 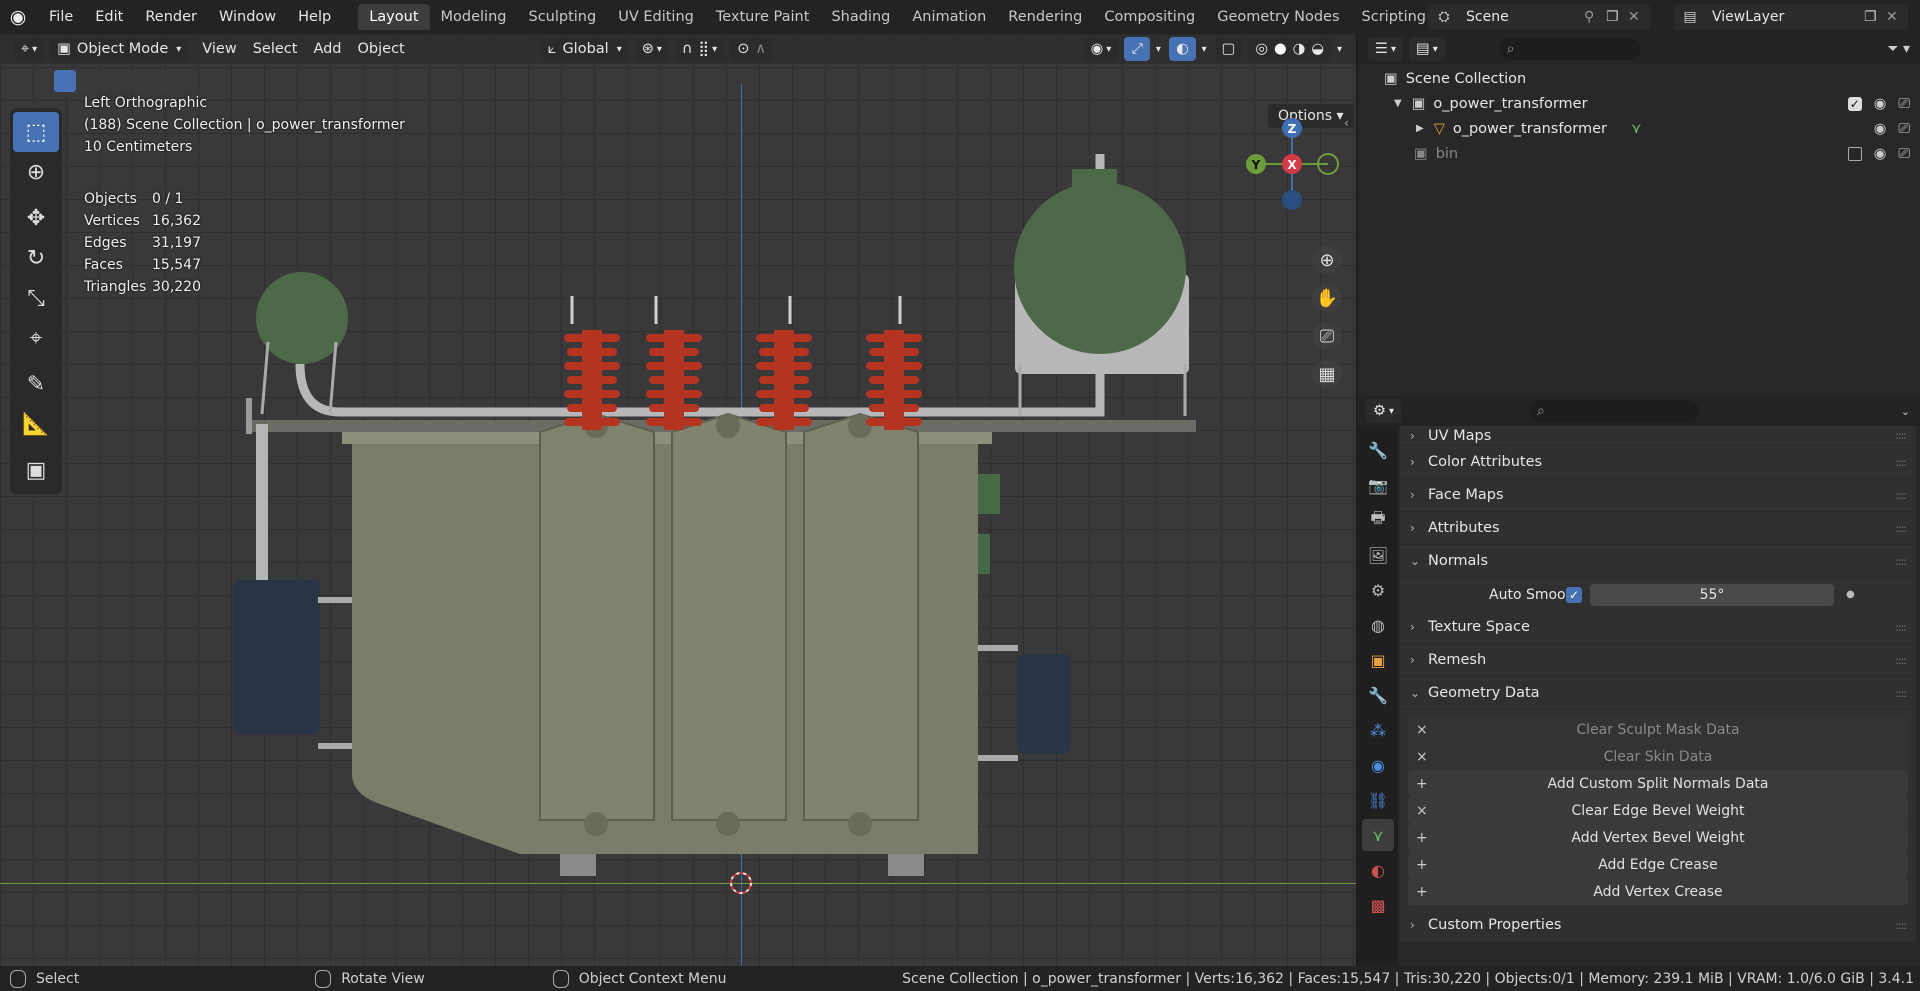 I want to click on object-tab-icon: ▣, so click(x=1378, y=660).